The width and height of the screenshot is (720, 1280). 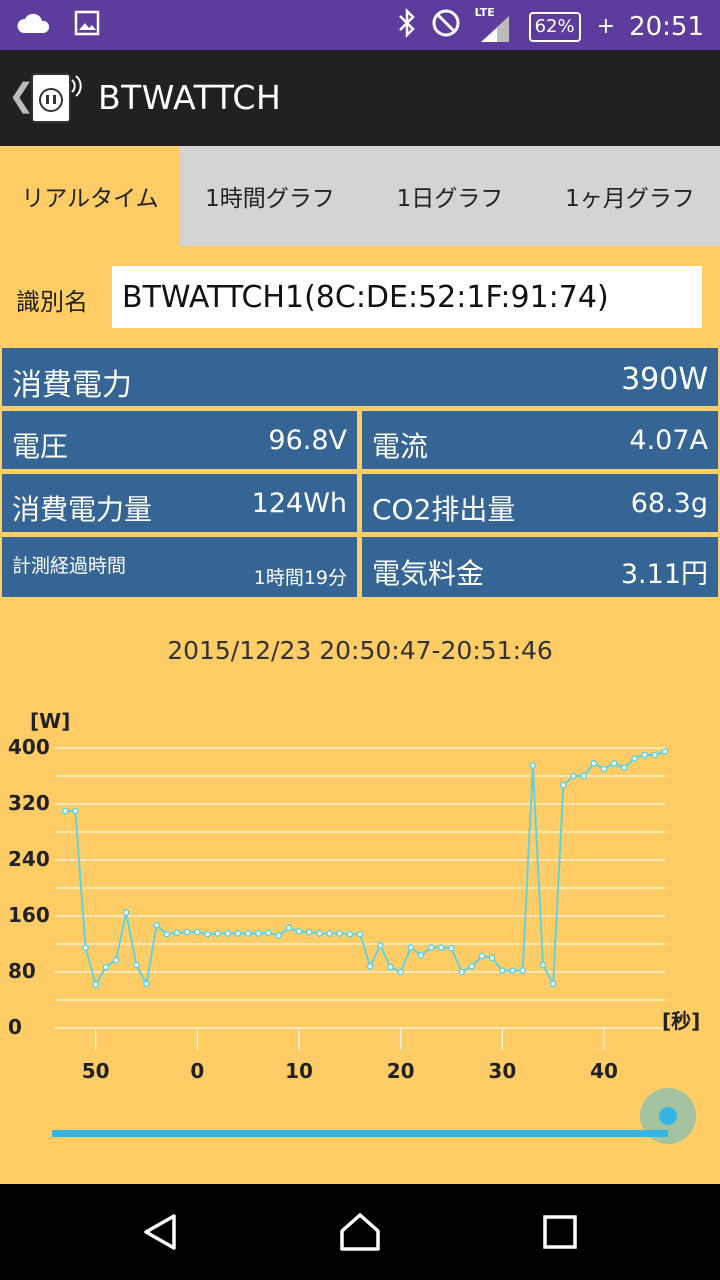 I want to click on elapsed-cell: 計測経過時間 1時間19分, so click(x=179, y=567).